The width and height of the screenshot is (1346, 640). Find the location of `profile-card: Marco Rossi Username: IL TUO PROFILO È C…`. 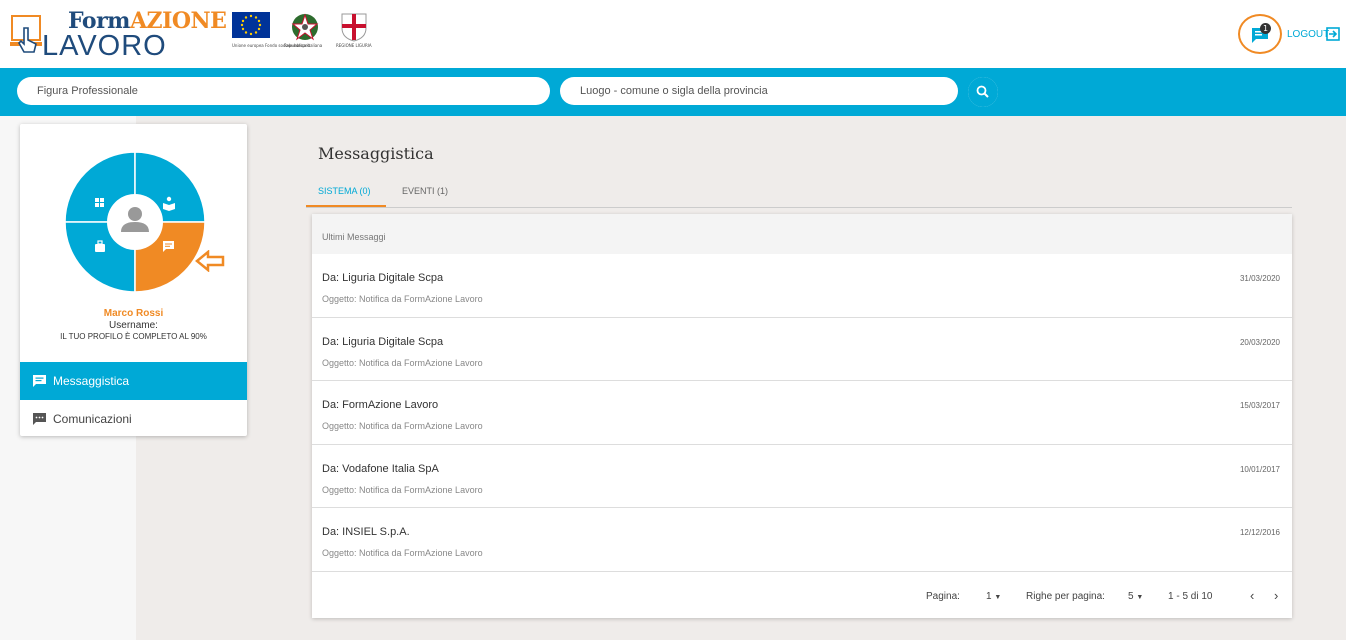

profile-card: Marco Rossi Username: IL TUO PROFILO È C… is located at coordinates (133, 280).